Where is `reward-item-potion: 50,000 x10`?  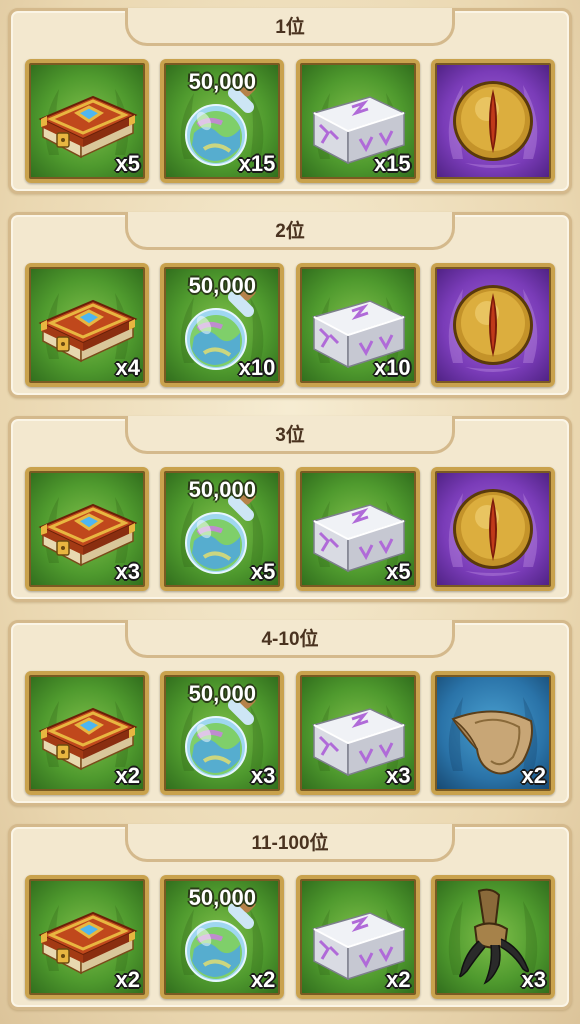 reward-item-potion: 50,000 x10 is located at coordinates (222, 325).